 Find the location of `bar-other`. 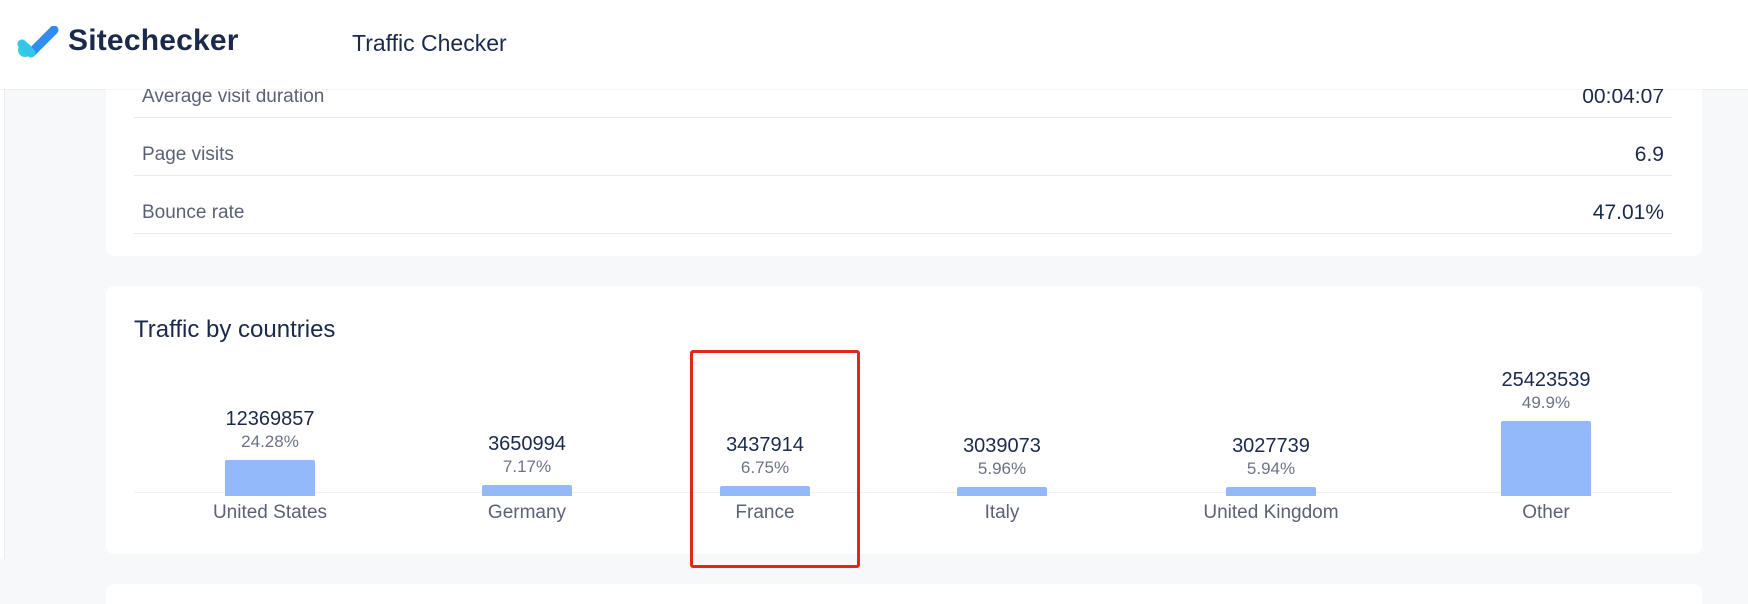

bar-other is located at coordinates (1546, 458).